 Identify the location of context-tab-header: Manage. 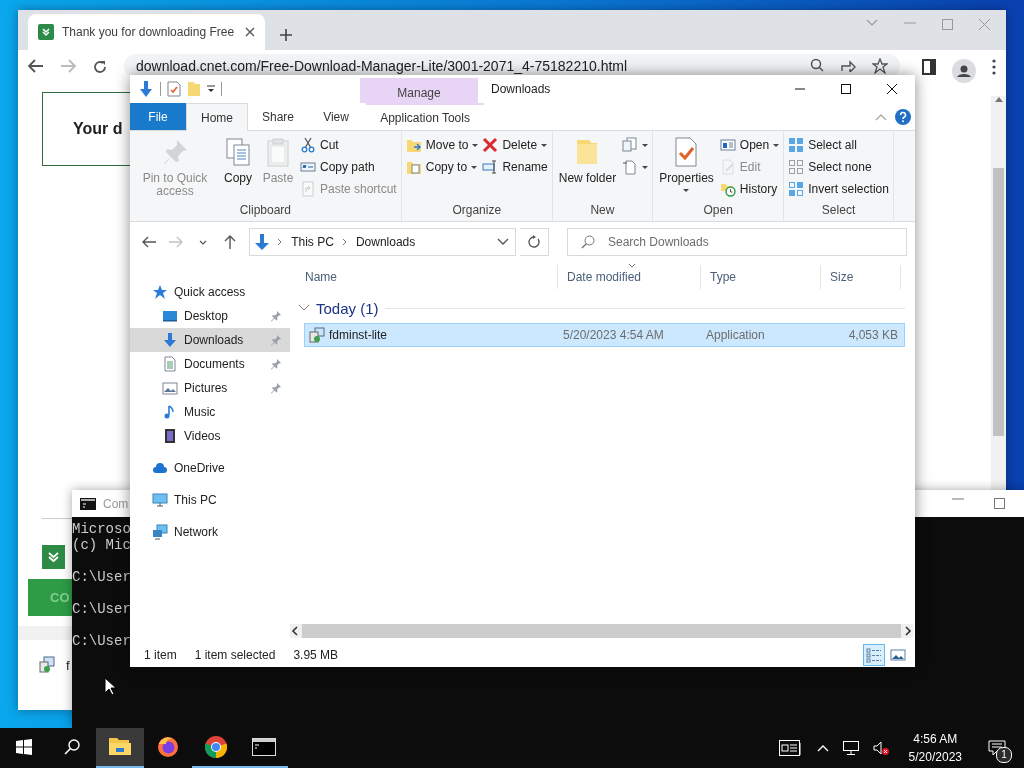
(419, 90).